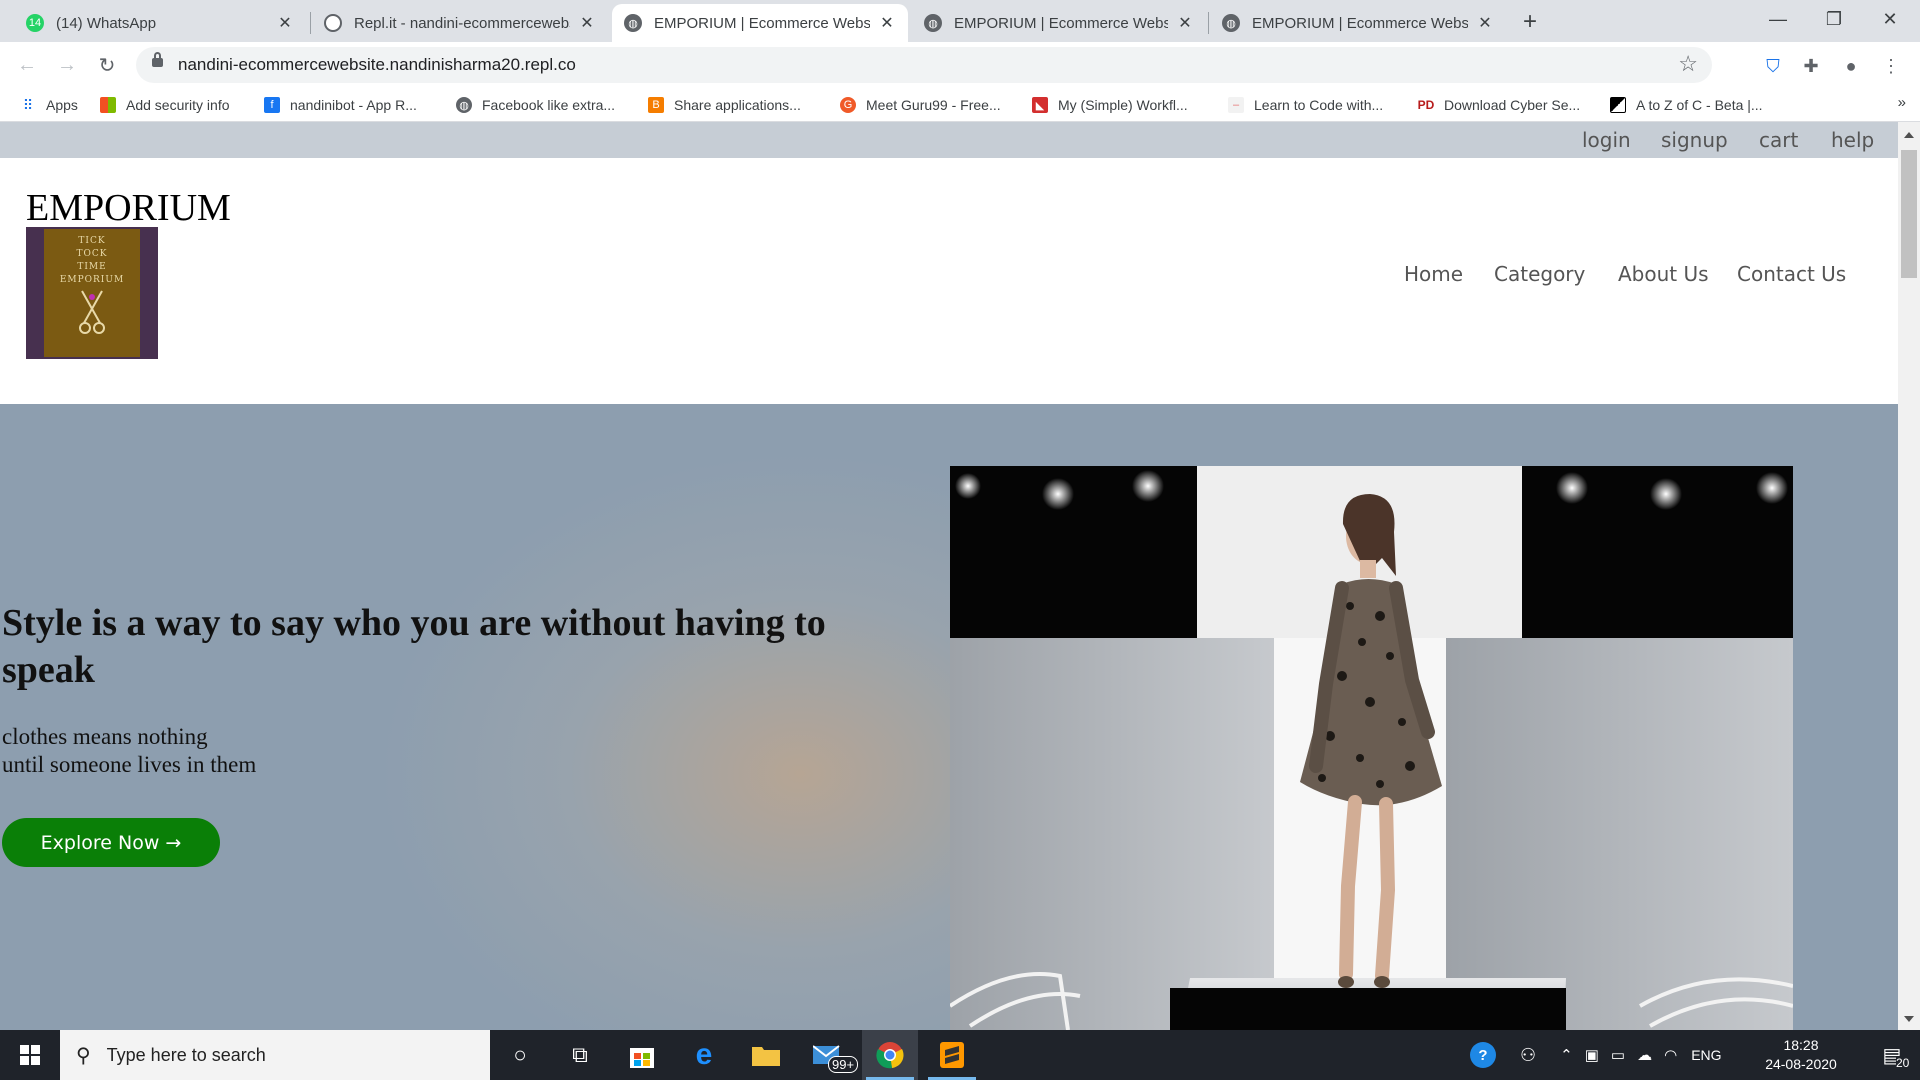  I want to click on edge-icon: e, so click(704, 1055).